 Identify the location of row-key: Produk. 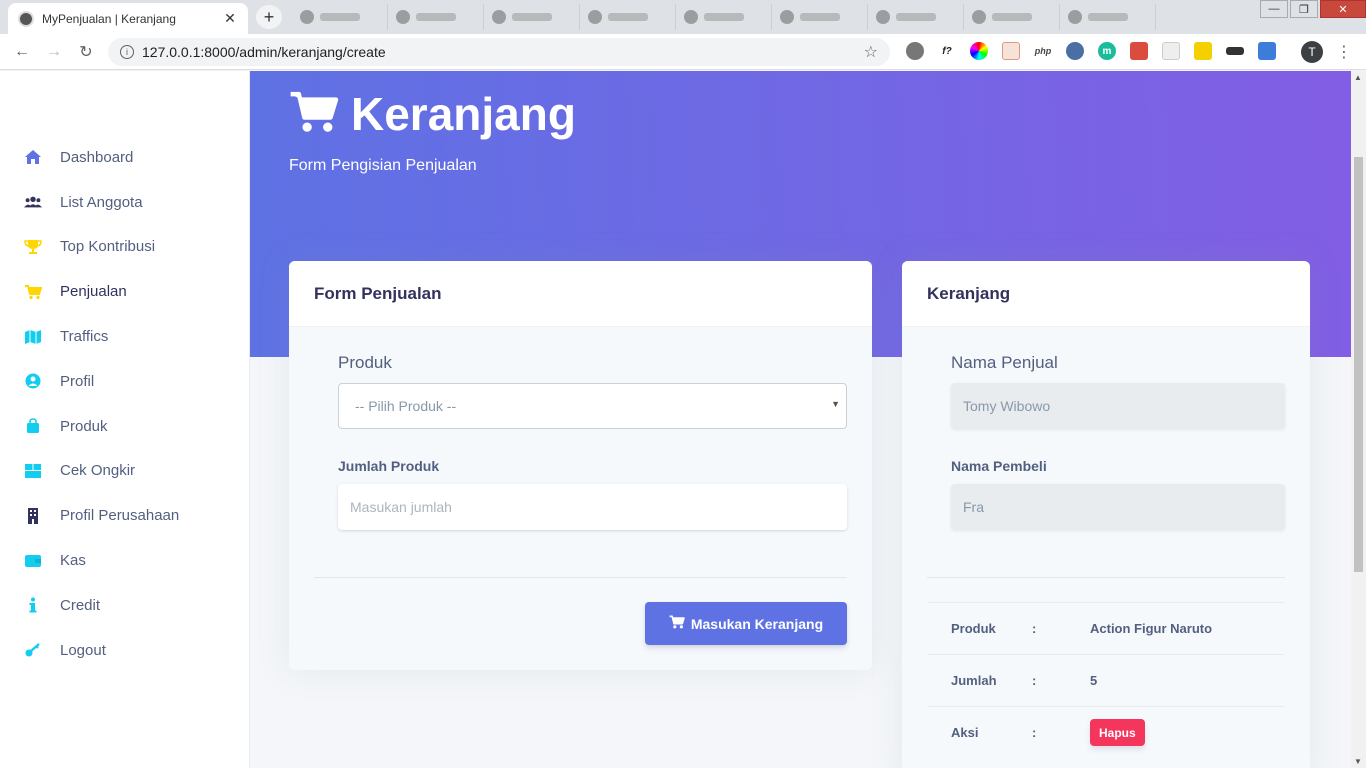
(973, 628).